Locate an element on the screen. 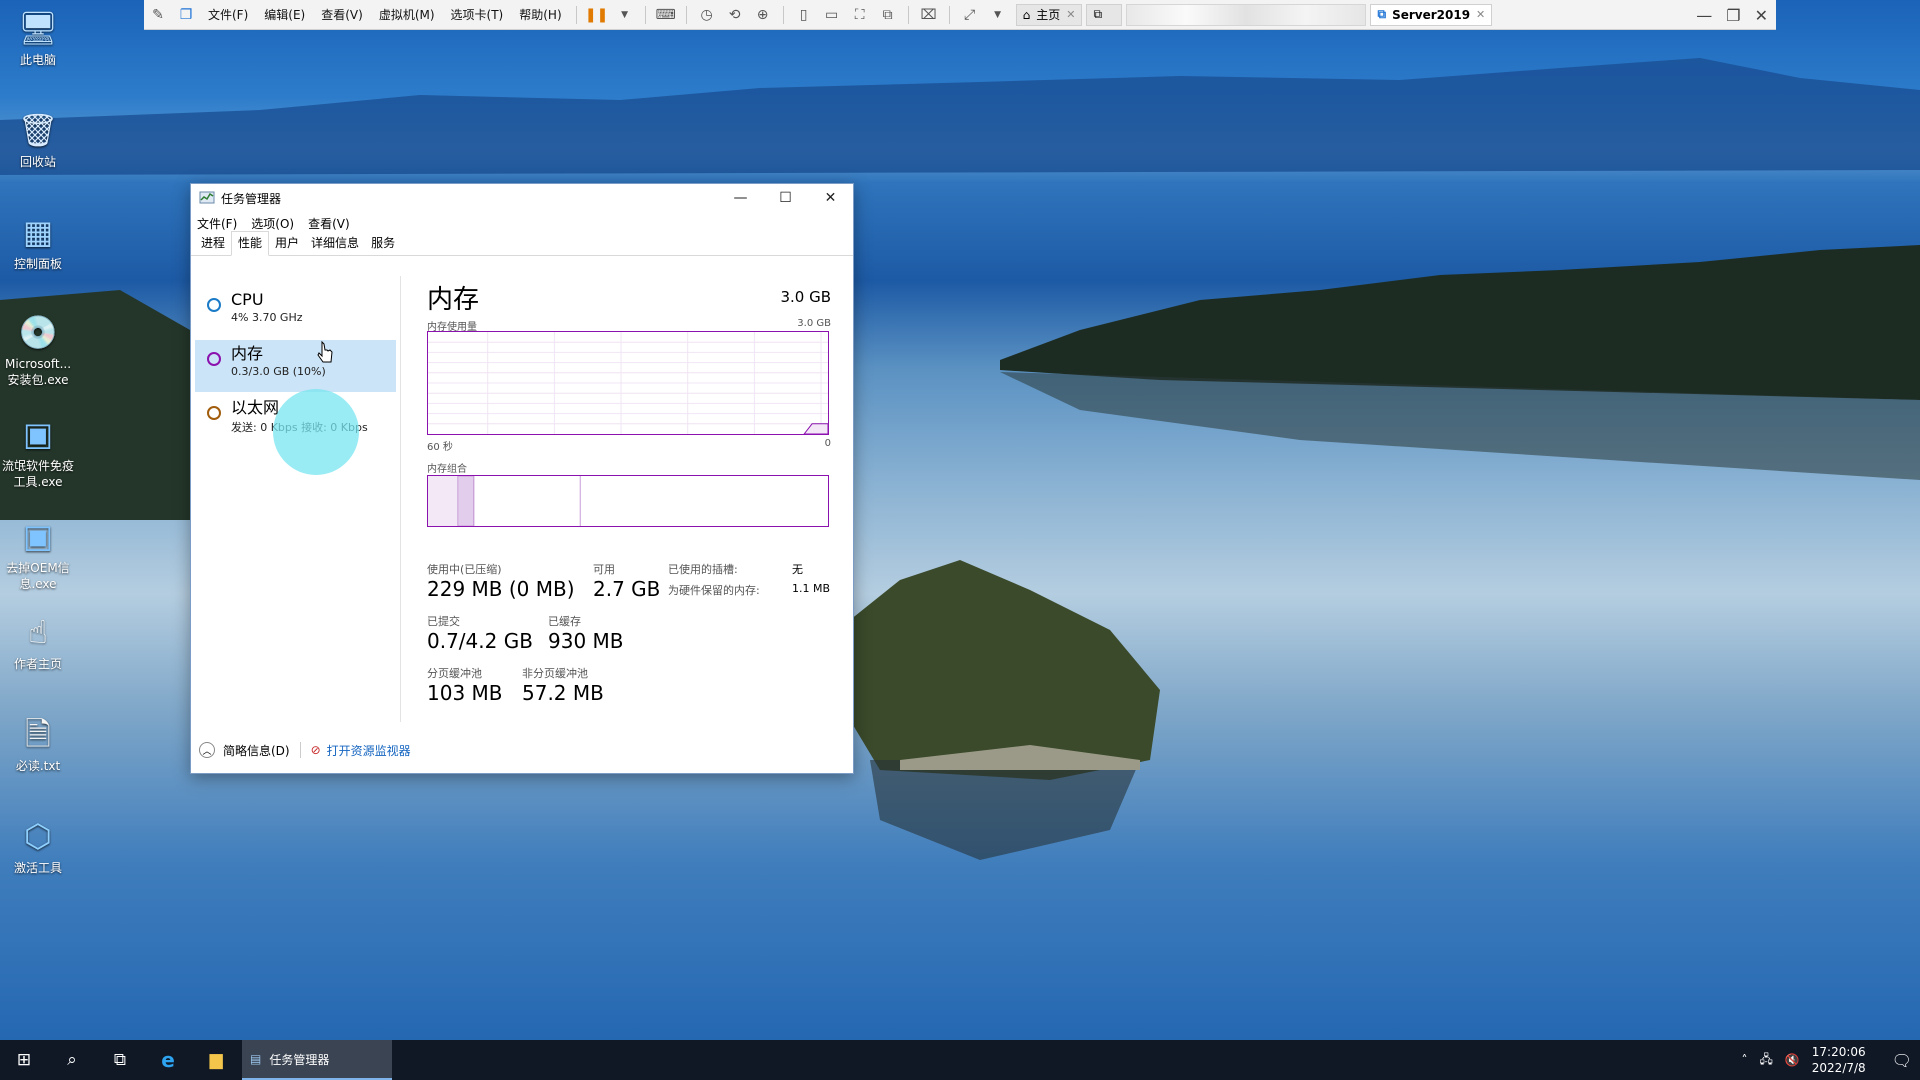 The image size is (1920, 1080). restore-icon: ❐ is located at coordinates (1733, 15).